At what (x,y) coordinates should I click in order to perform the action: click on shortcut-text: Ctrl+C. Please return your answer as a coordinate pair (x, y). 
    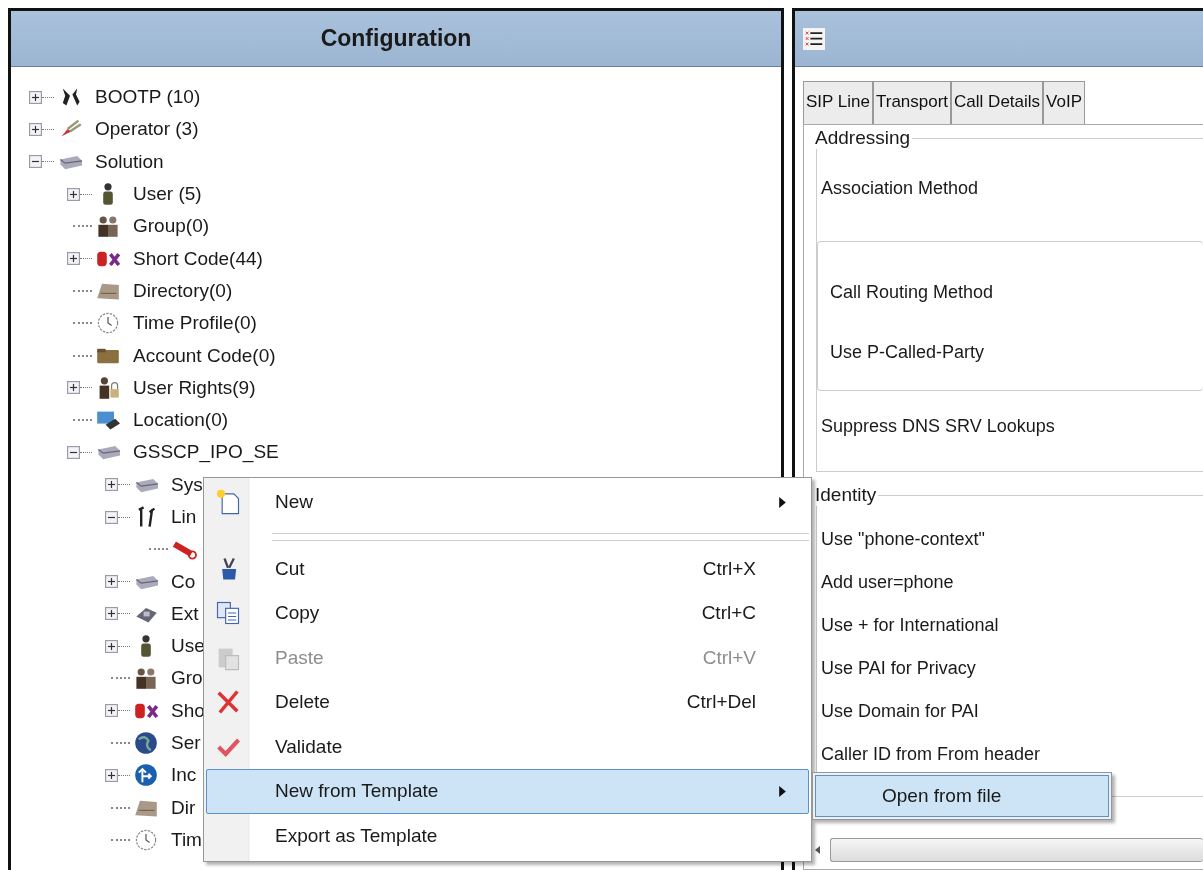
    Looking at the image, I should click on (728, 613).